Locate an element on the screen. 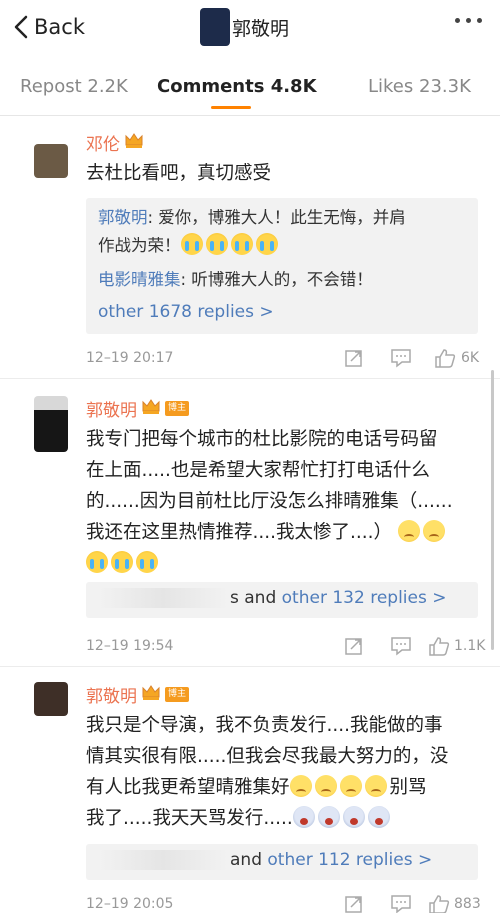 This screenshot has height=913, width=500. reply-box: and other 112 replies > is located at coordinates (282, 862).